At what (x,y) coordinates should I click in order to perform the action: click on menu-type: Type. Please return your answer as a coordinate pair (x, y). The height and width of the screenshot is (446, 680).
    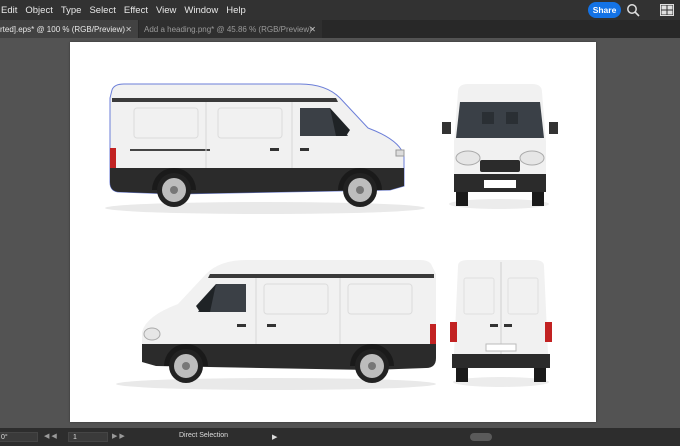
    Looking at the image, I should click on (71, 10).